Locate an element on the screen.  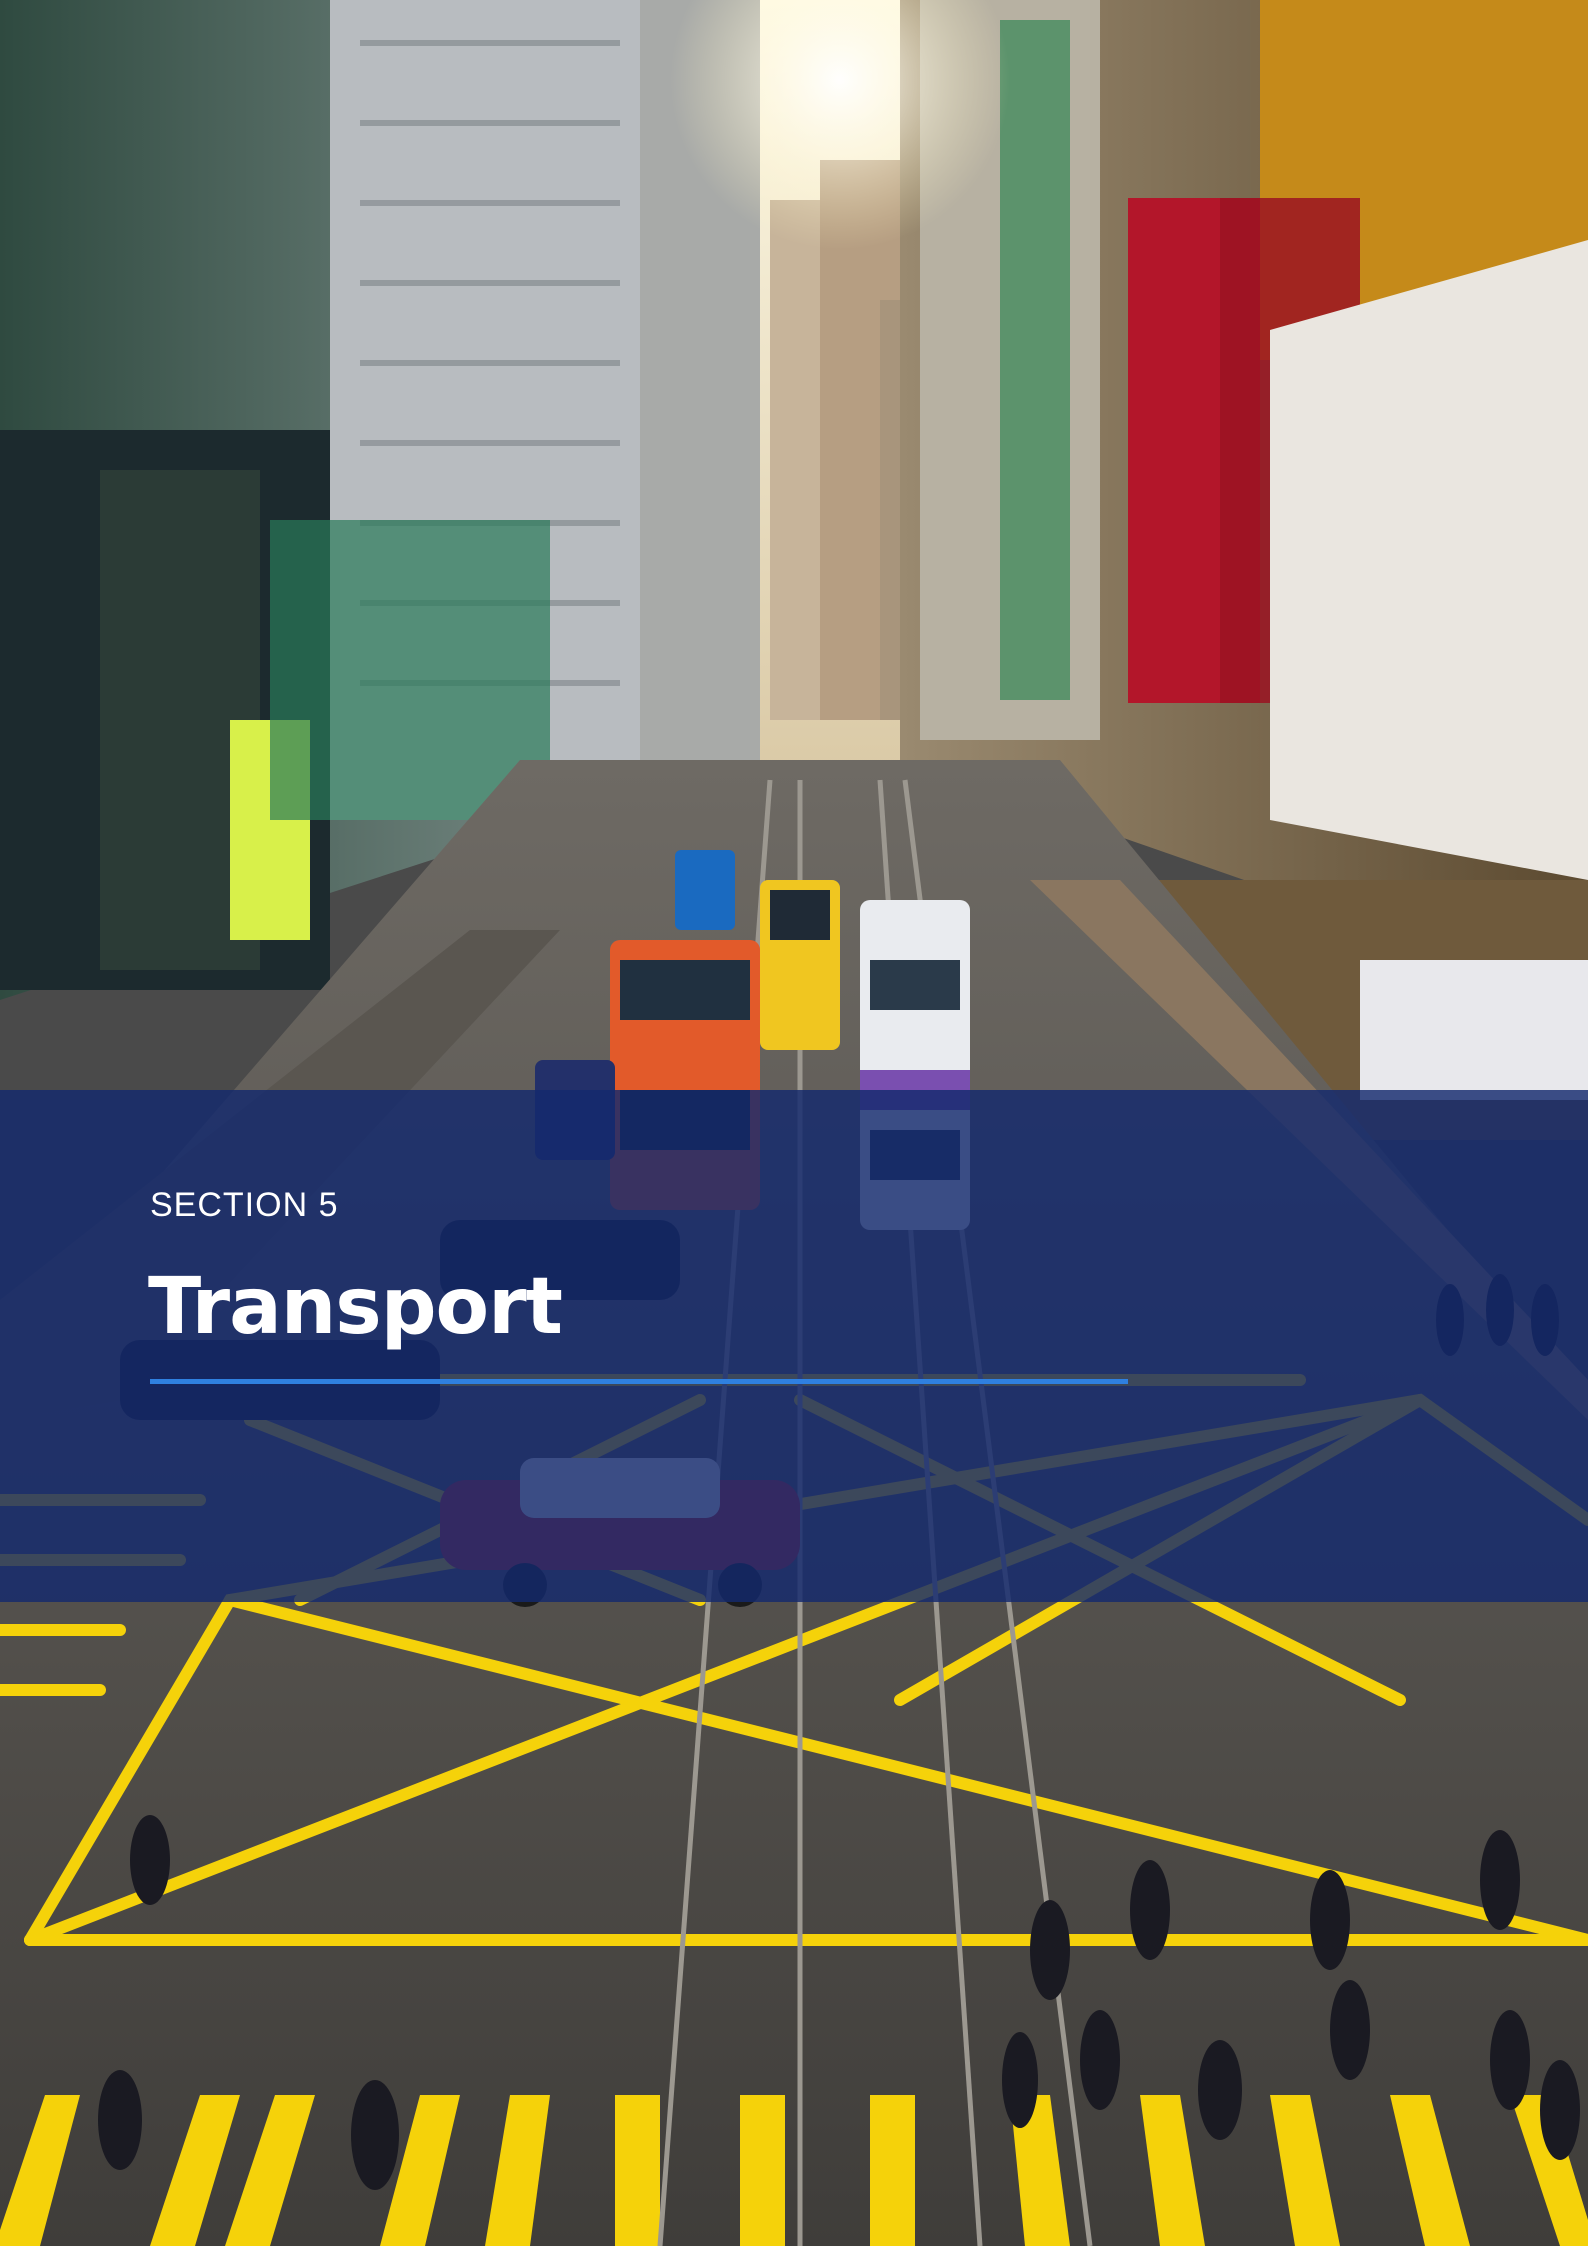
section-number-label: SECTION 5 is located at coordinates (244, 1205).